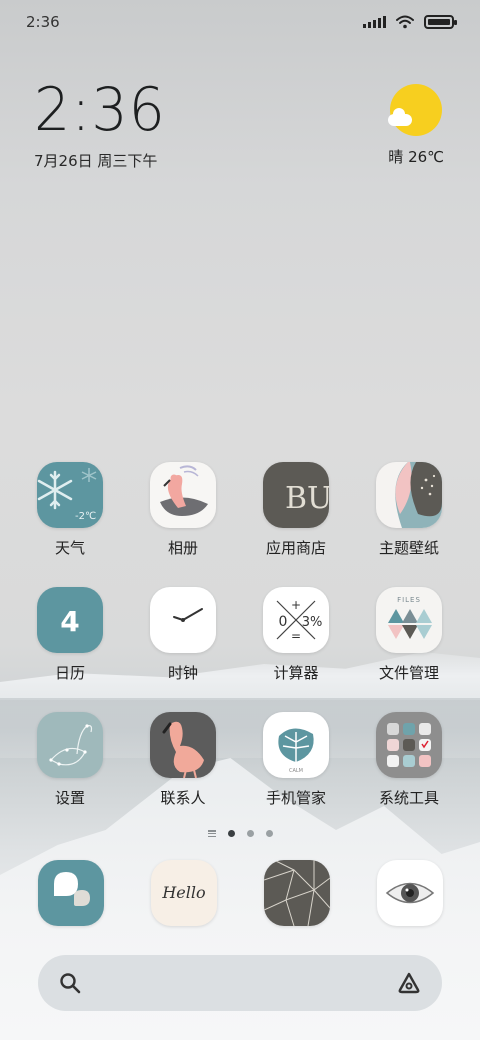 The width and height of the screenshot is (480, 1040). Describe the element at coordinates (69, 548) in the screenshot. I see `app-label: 天气` at that location.